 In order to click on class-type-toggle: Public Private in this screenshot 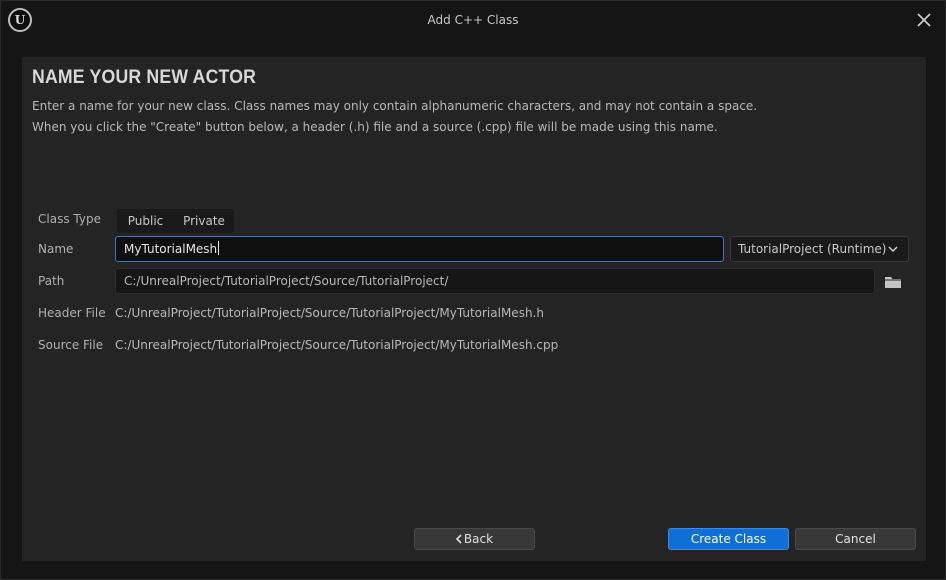, I will do `click(175, 221)`.